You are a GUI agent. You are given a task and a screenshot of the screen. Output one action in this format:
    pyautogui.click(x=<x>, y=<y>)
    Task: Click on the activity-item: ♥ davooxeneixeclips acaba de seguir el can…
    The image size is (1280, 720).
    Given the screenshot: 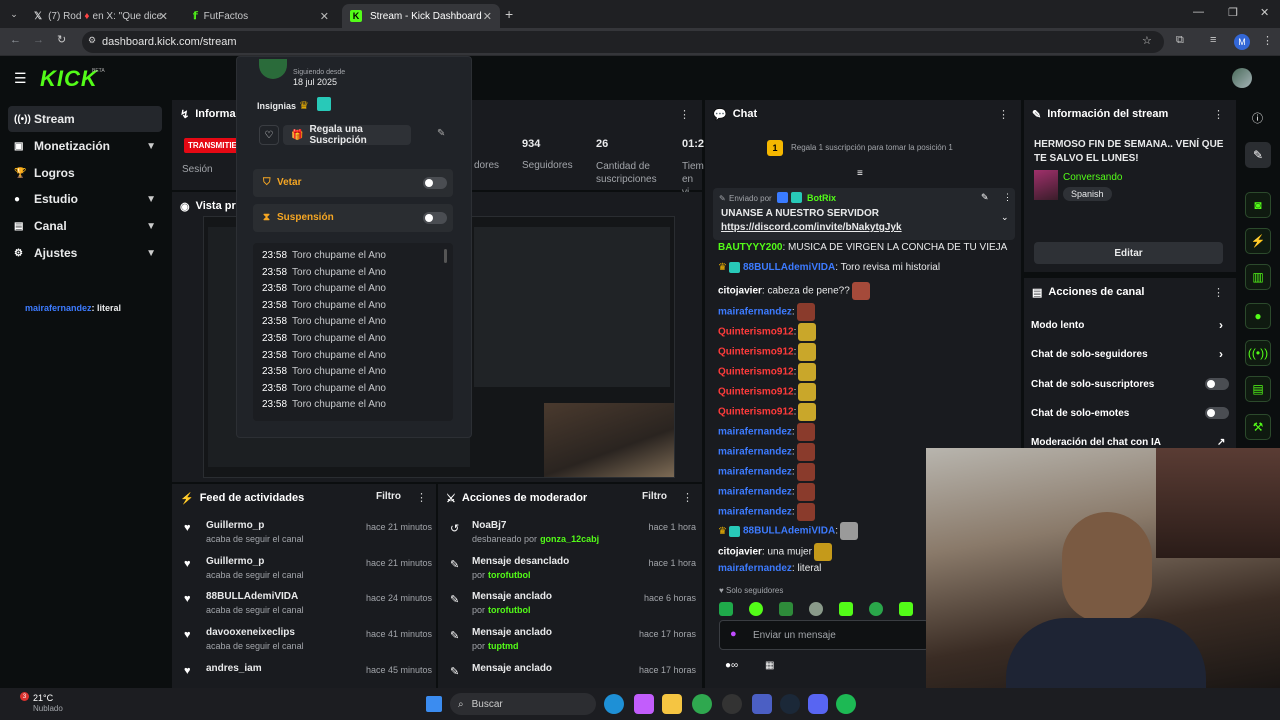 What is the action you would take?
    pyautogui.click(x=307, y=644)
    